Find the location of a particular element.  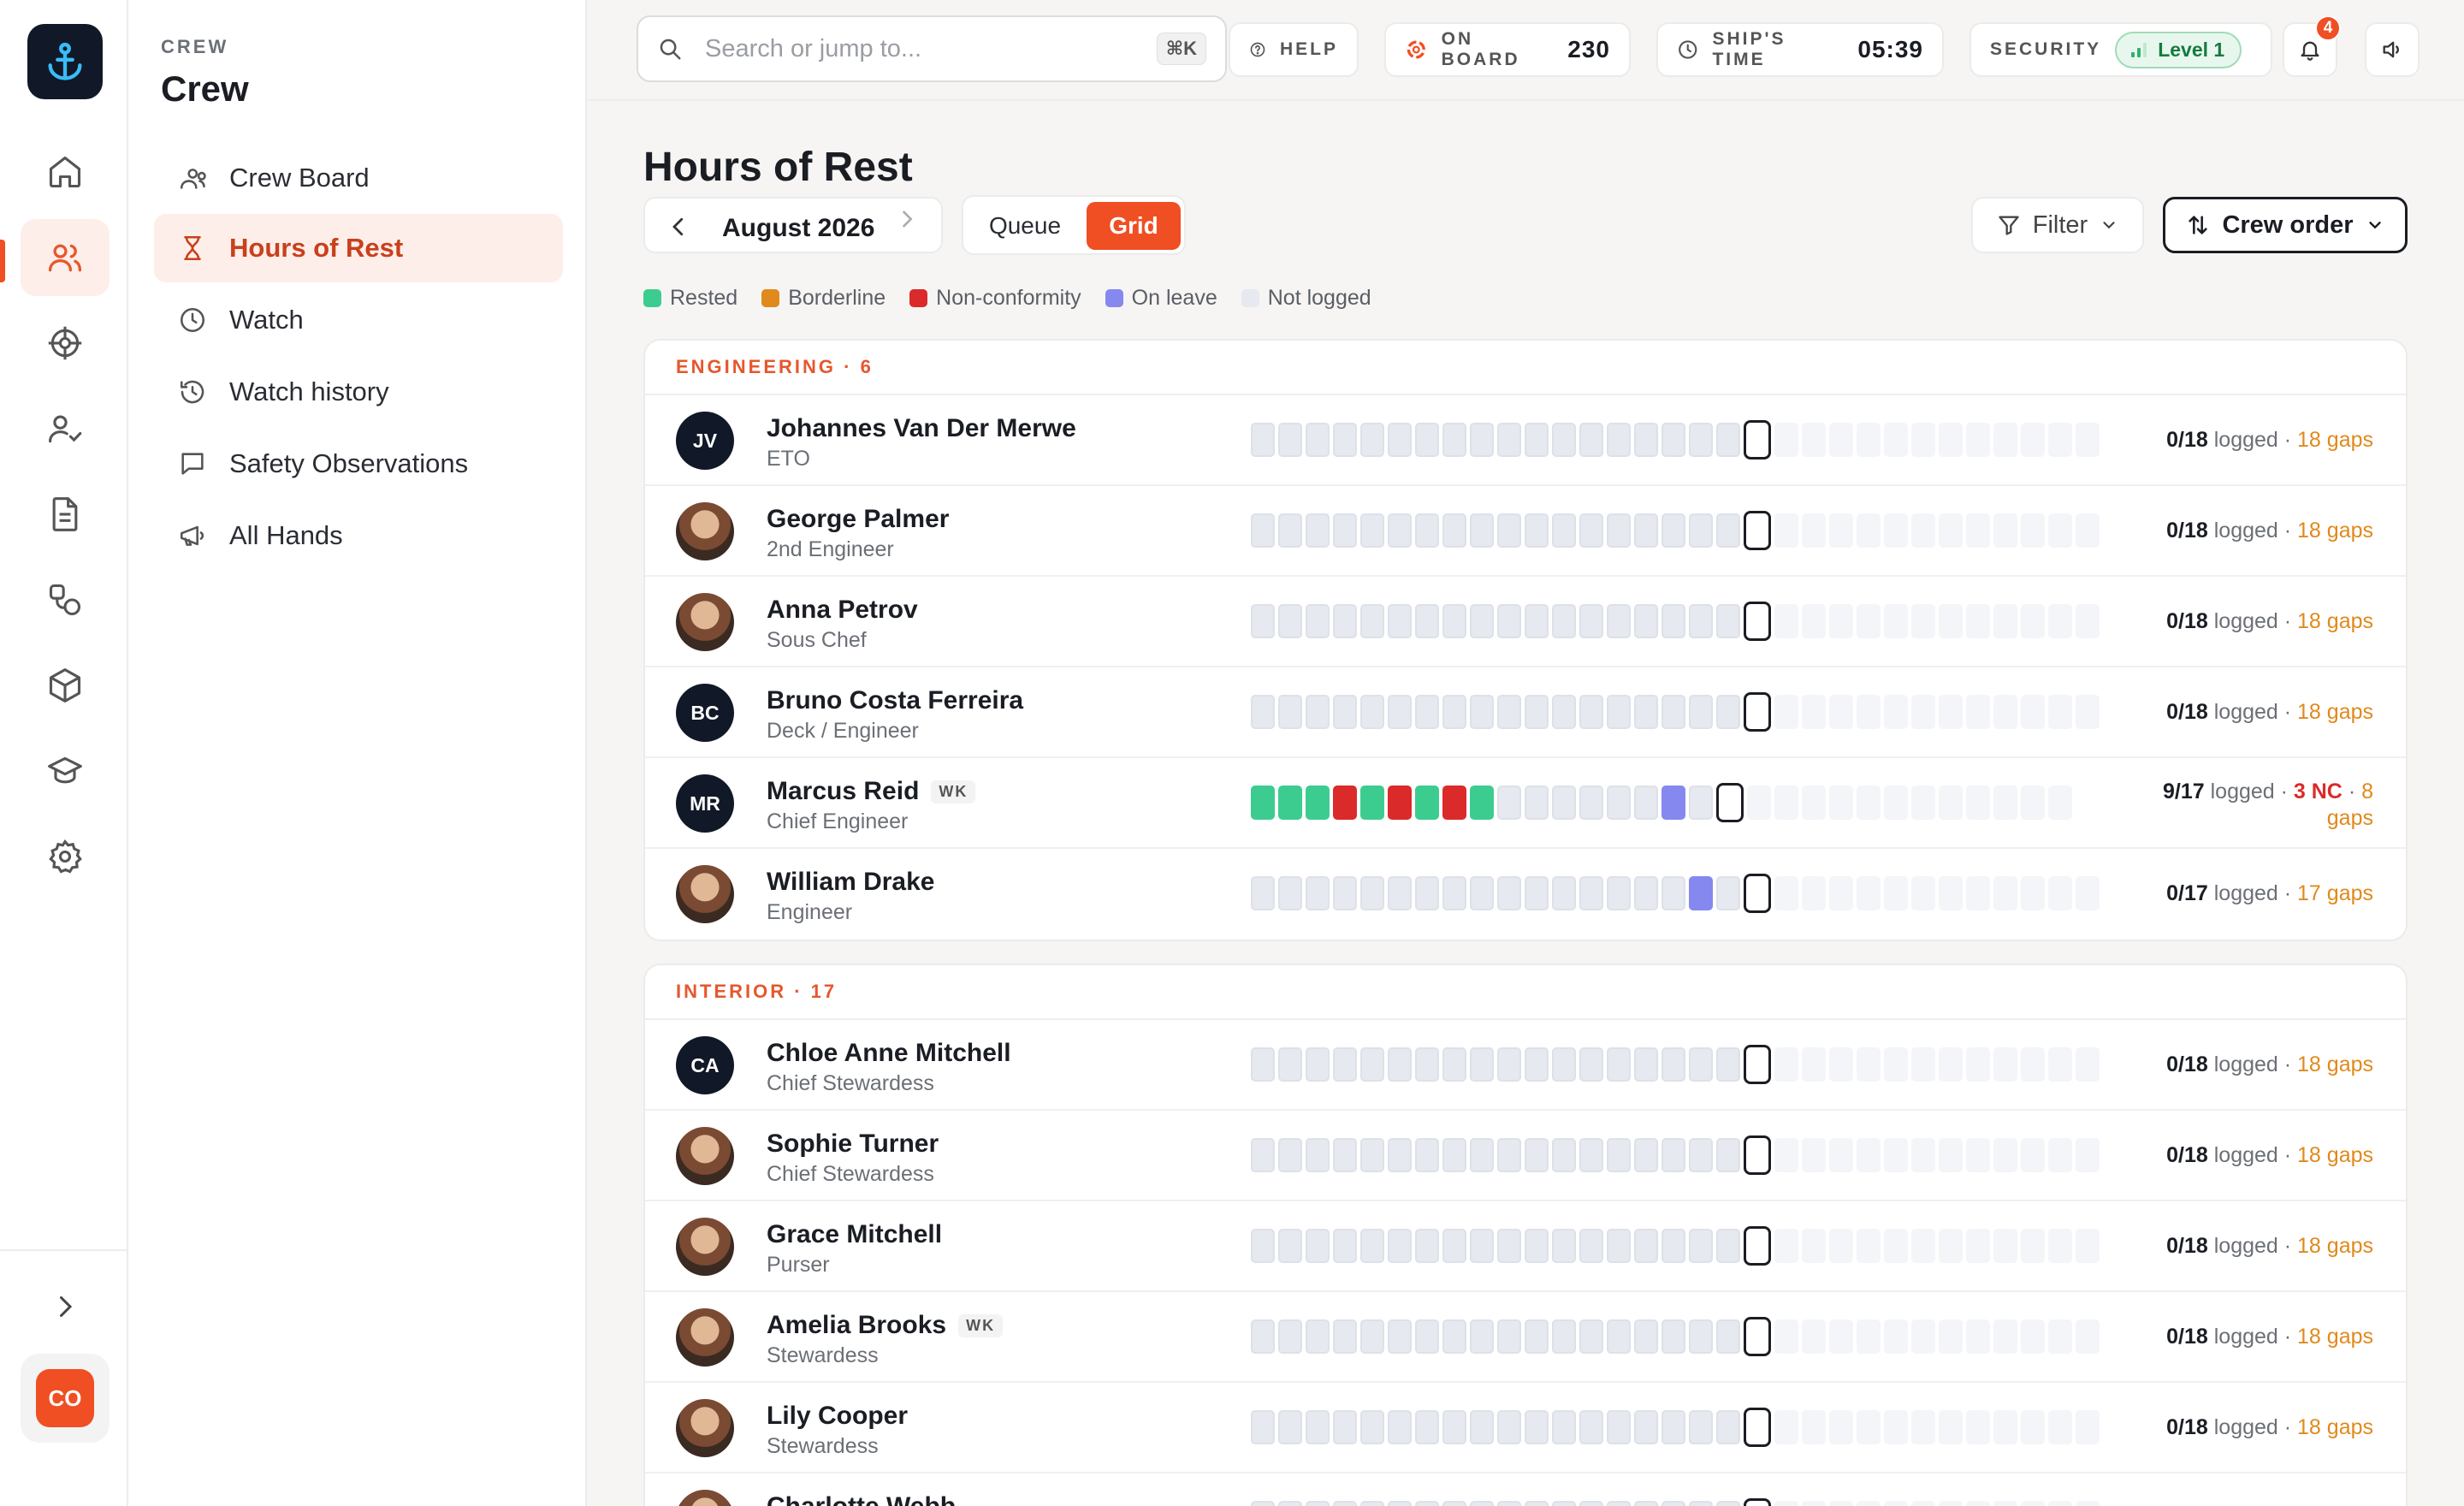

search-box: ⌘K is located at coordinates (932, 49).